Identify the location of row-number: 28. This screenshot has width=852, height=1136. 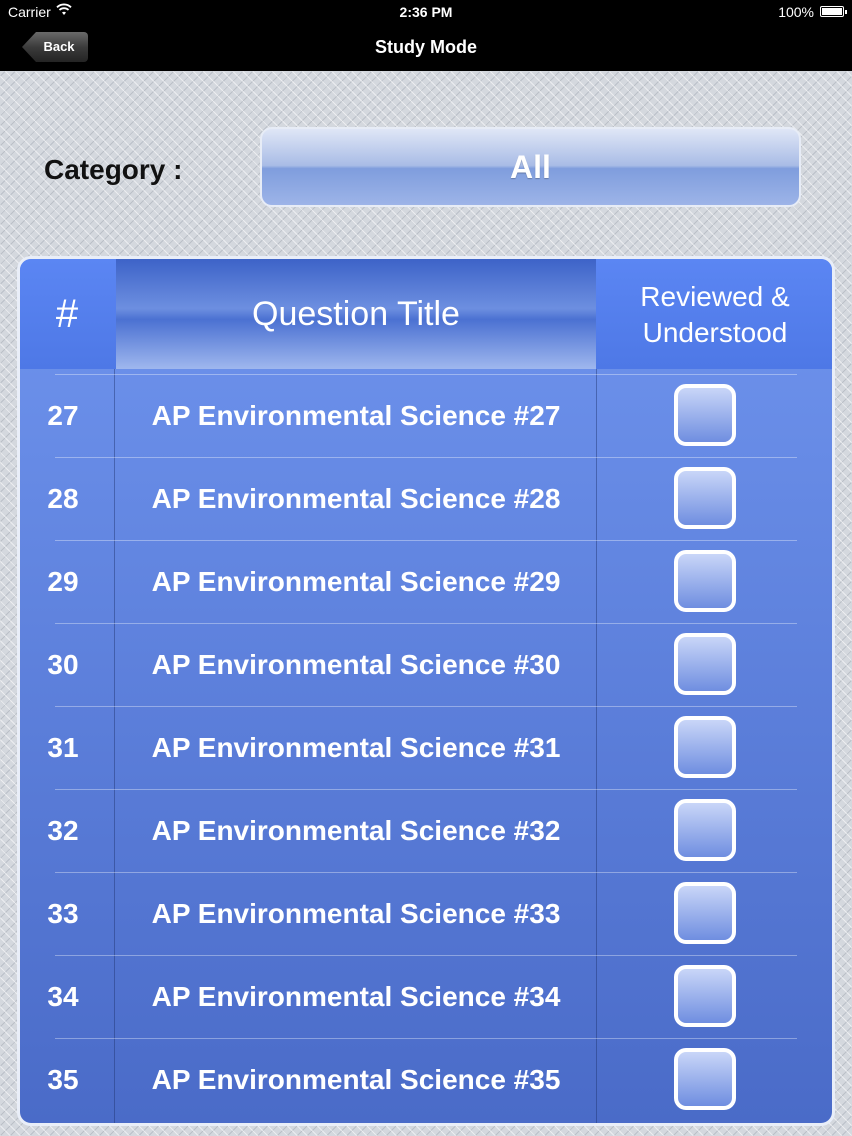
(63, 498).